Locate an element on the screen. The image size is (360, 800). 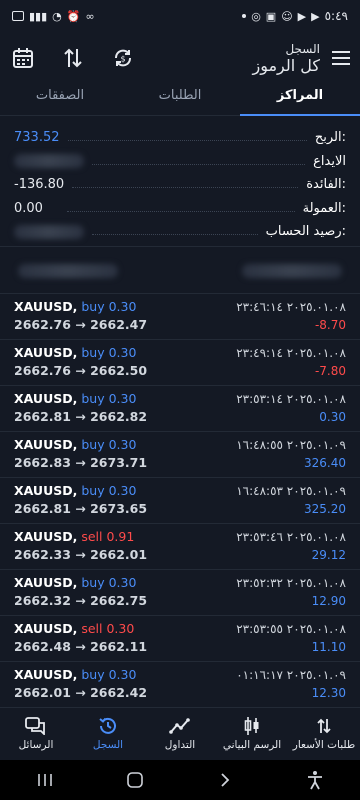
nav-label: الرسائل is located at coordinates (36, 745).